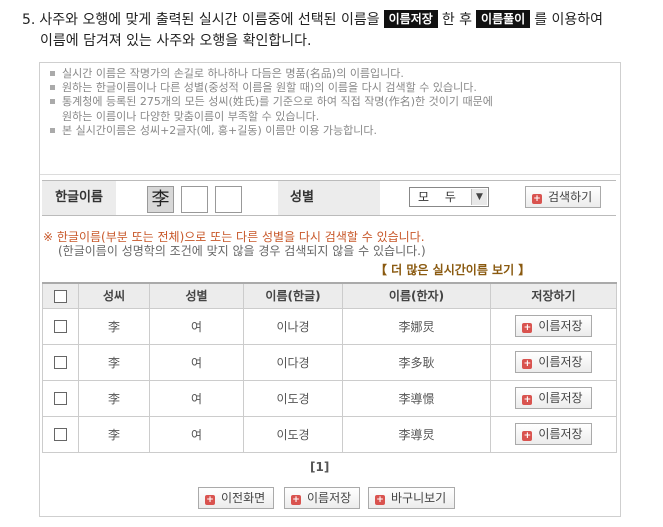 The image size is (663, 527). I want to click on table-row: 李 여 이나경 李娜炅 + 이름저장, so click(329, 326).